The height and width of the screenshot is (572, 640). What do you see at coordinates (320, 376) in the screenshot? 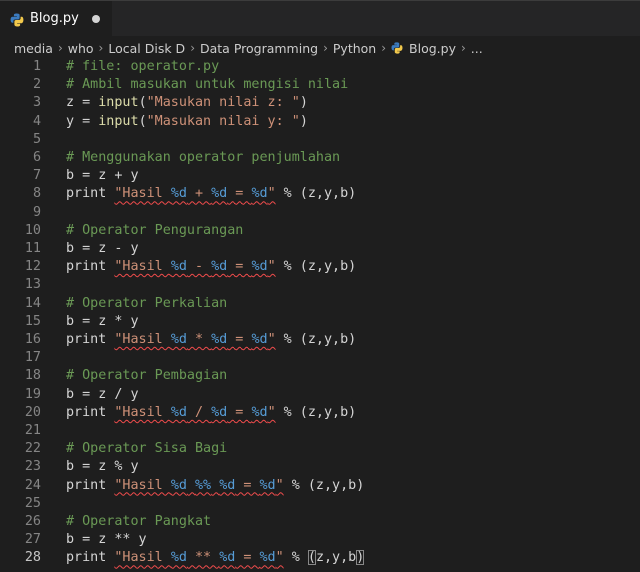
I see `code-line: 18 # Operator Pembagian` at bounding box center [320, 376].